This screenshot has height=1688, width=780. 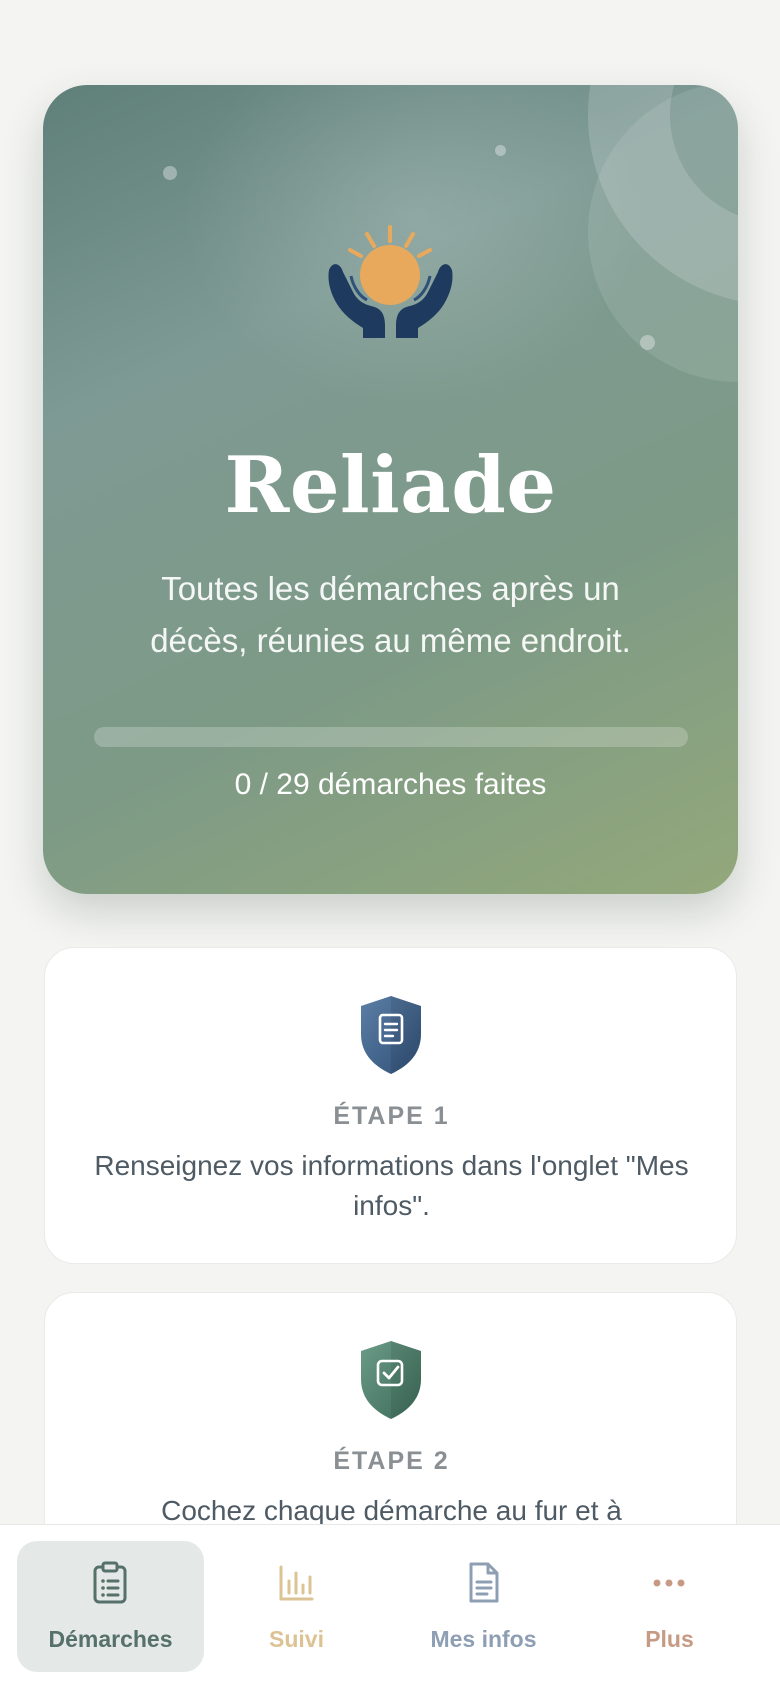 What do you see at coordinates (296, 1606) in the screenshot?
I see `tab-suivi: Suivi` at bounding box center [296, 1606].